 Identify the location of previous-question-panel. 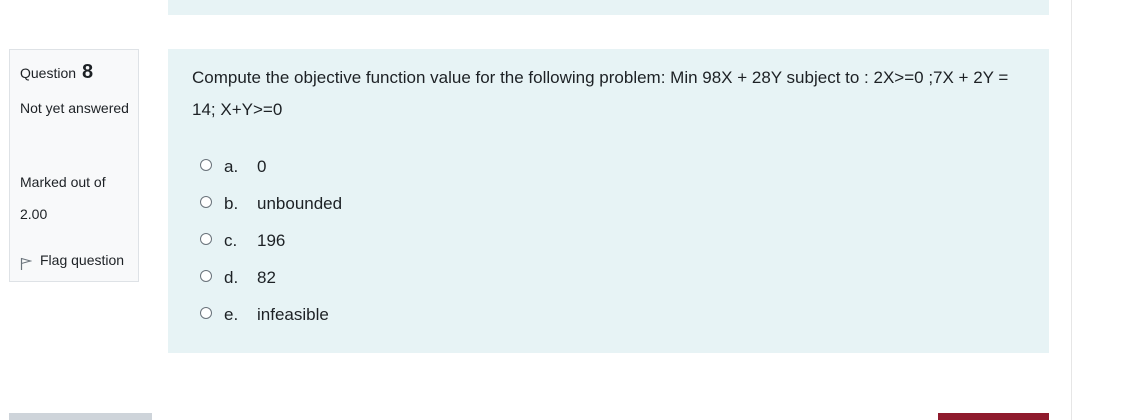
(608, 7).